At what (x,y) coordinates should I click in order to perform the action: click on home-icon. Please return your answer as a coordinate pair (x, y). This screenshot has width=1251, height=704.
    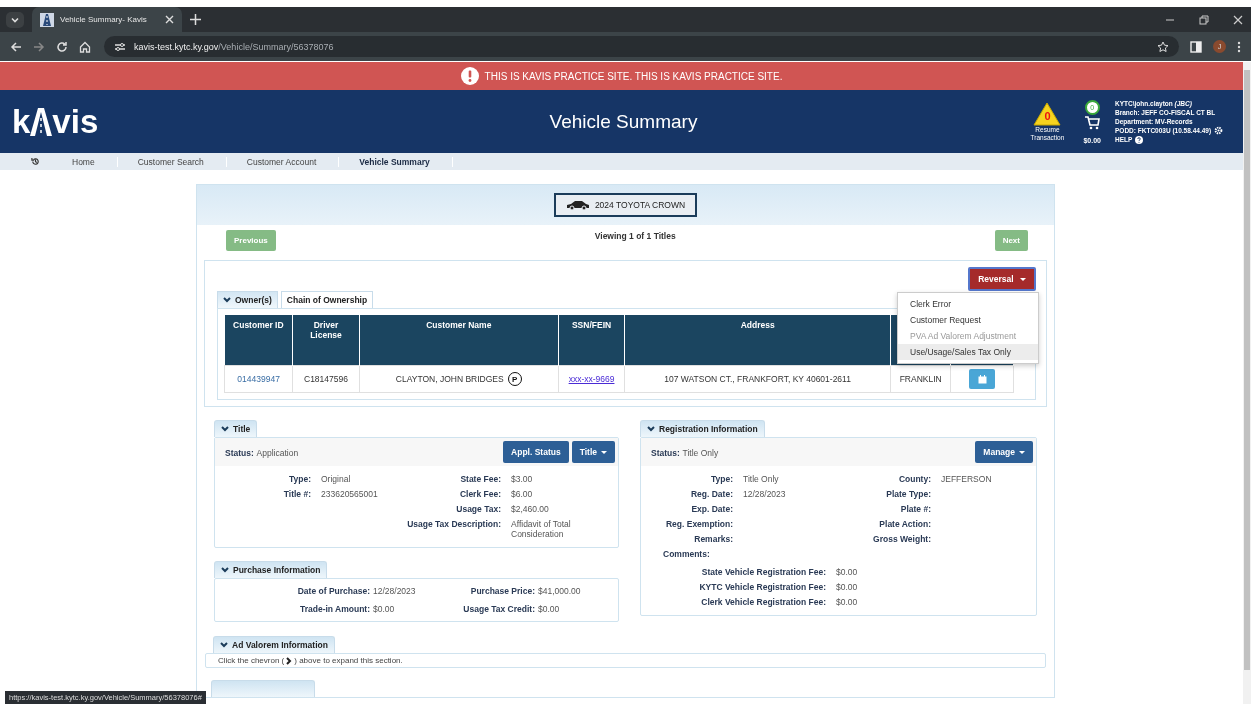
    Looking at the image, I should click on (85, 46).